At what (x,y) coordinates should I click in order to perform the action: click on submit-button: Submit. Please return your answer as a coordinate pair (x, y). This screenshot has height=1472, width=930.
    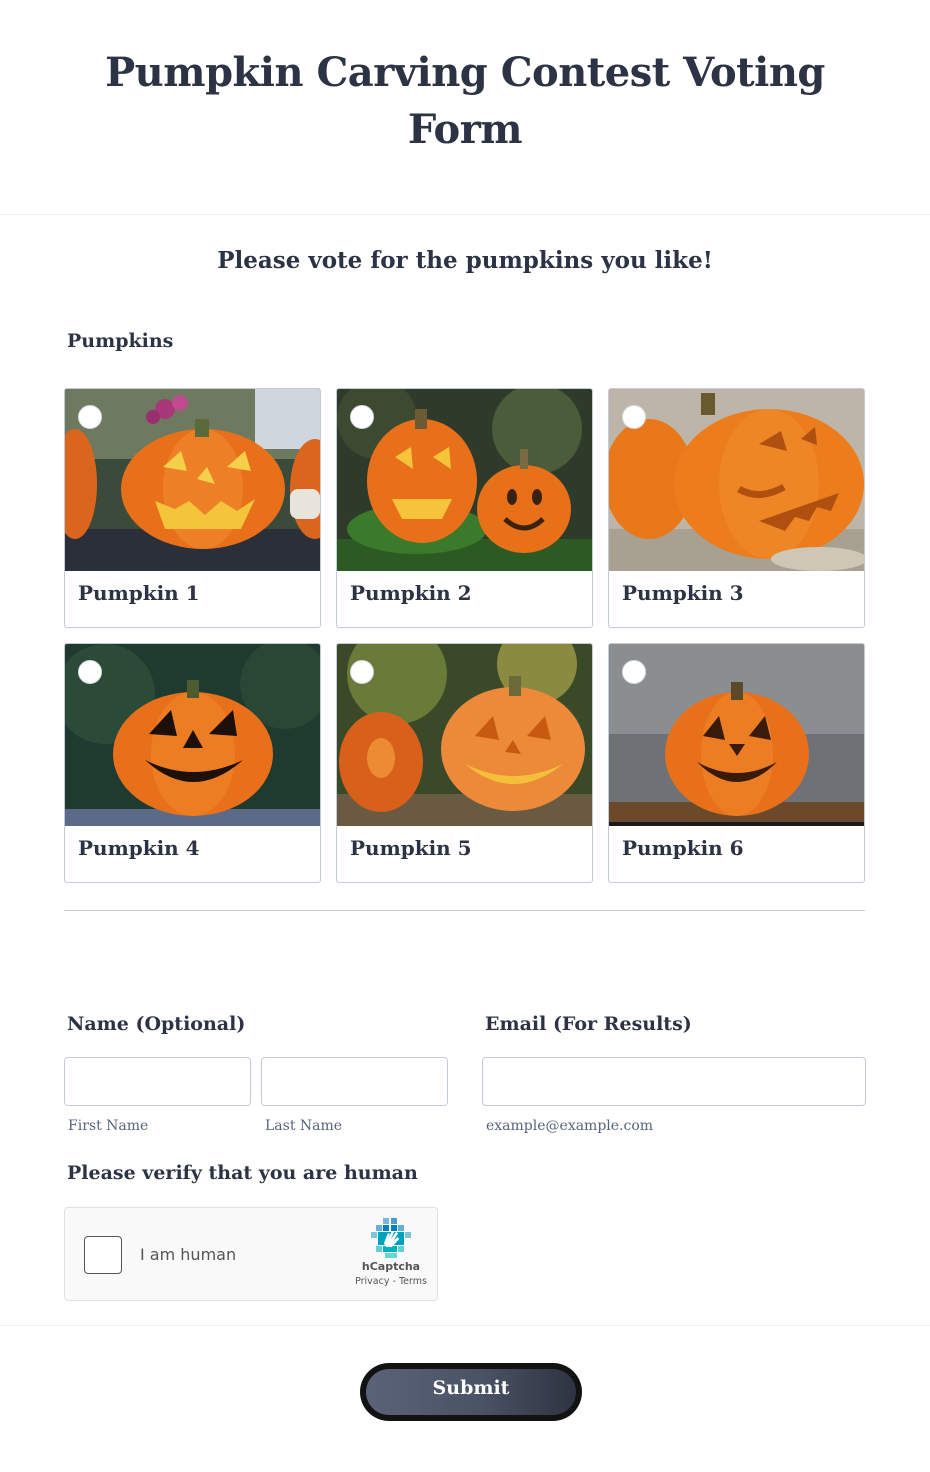
    Looking at the image, I should click on (471, 1392).